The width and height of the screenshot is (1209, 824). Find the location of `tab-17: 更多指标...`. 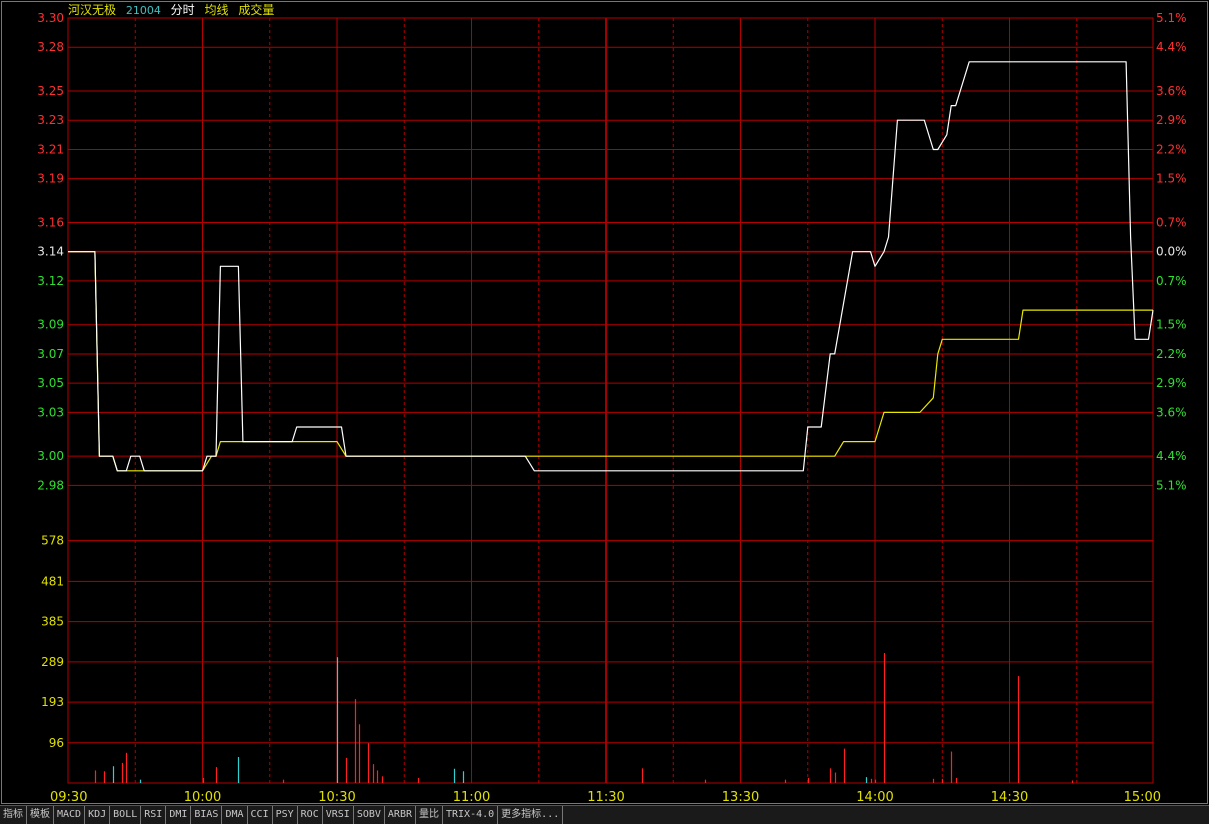

tab-17: 更多指标... is located at coordinates (531, 815).